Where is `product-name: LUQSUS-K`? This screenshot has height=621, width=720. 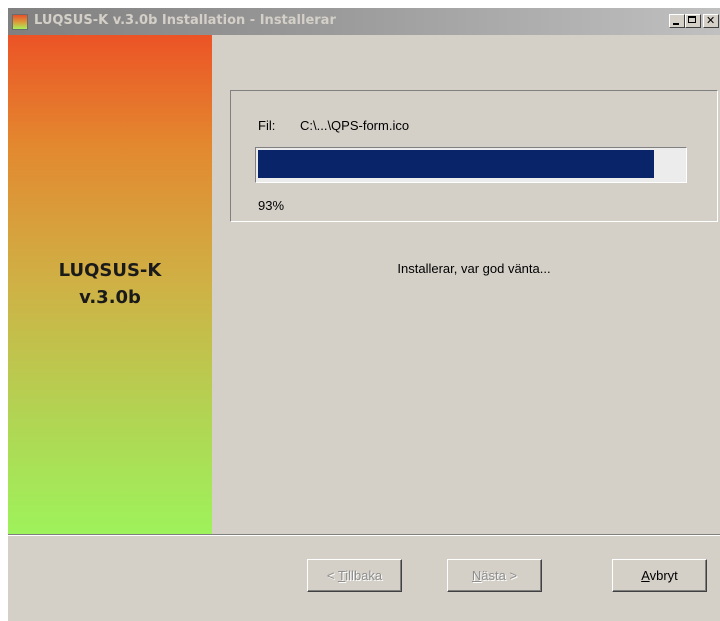
product-name: LUQSUS-K is located at coordinates (110, 270).